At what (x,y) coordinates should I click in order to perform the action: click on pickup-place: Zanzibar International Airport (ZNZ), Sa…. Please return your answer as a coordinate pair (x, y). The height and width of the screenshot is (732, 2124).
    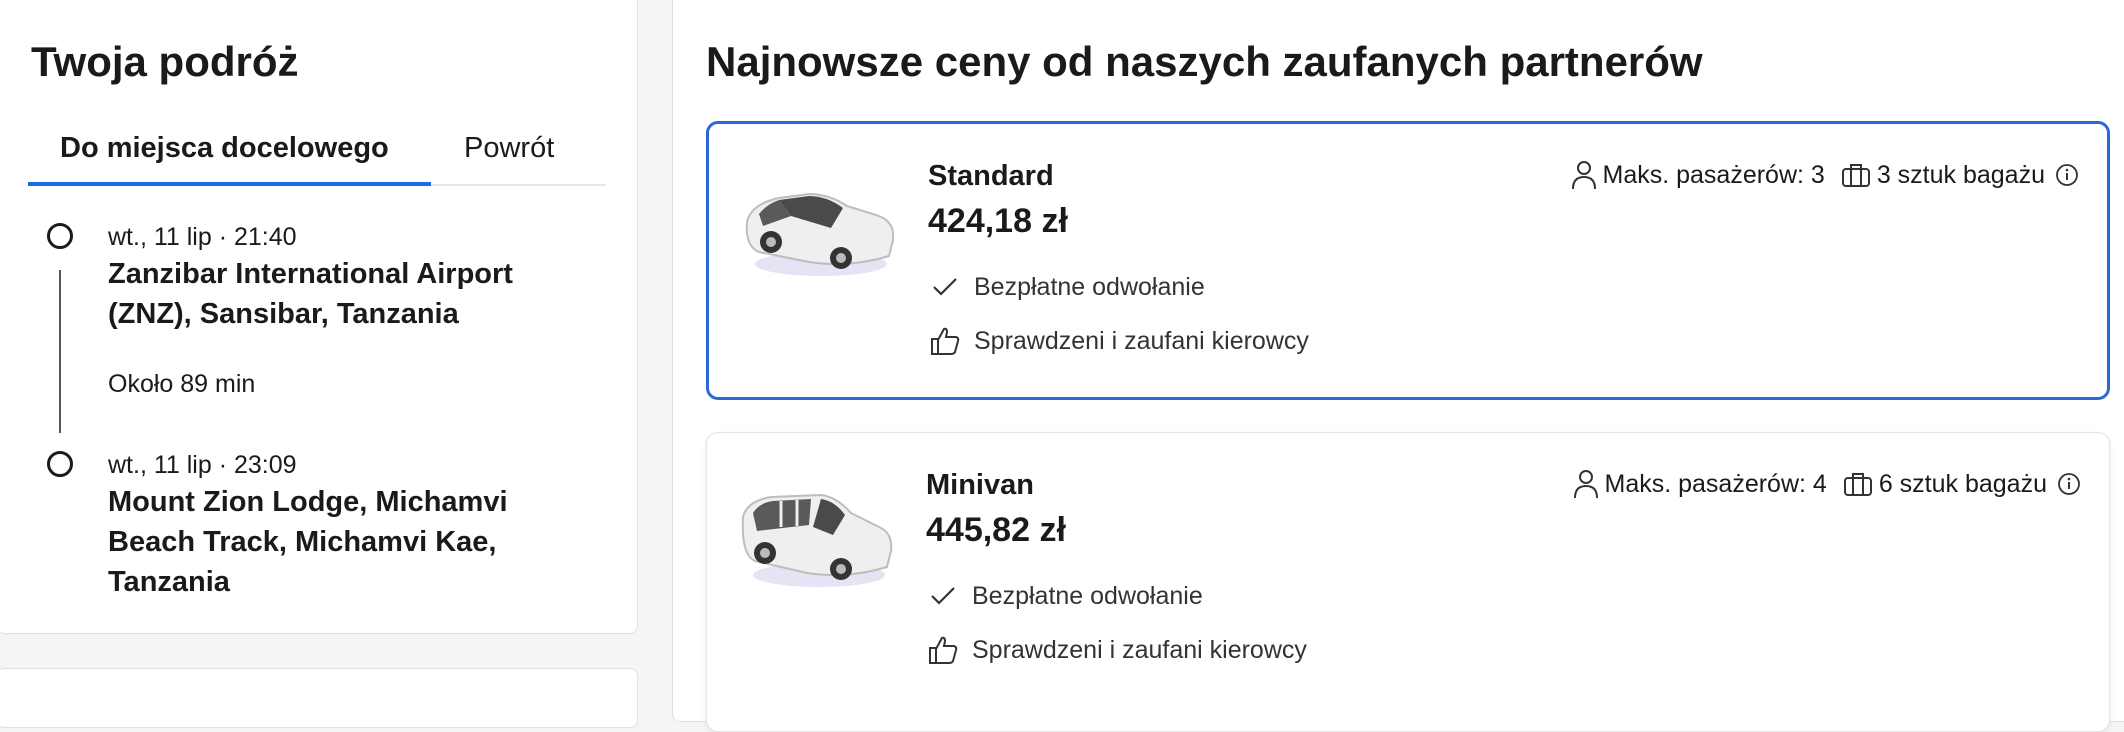
    Looking at the image, I should click on (310, 294).